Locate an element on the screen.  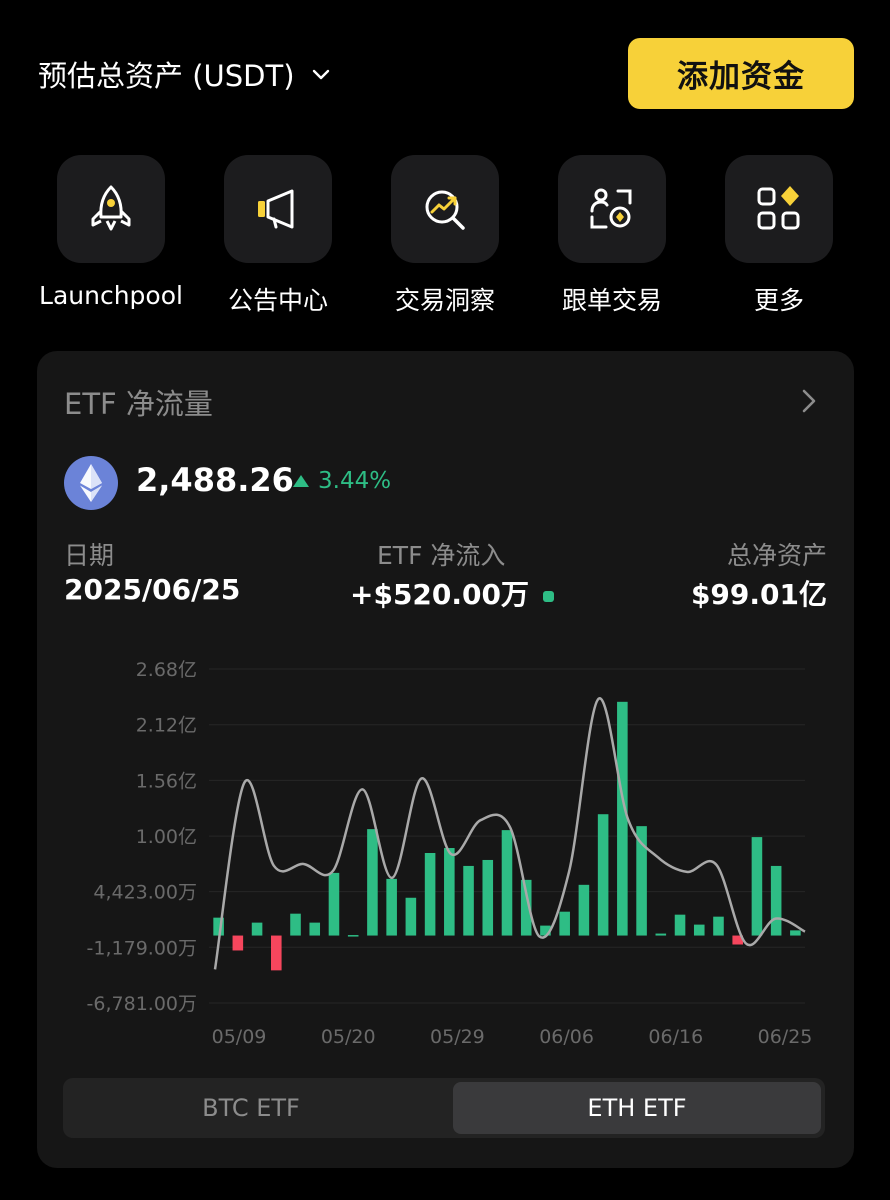
shortcut-label: Launchpool is located at coordinates (111, 295).